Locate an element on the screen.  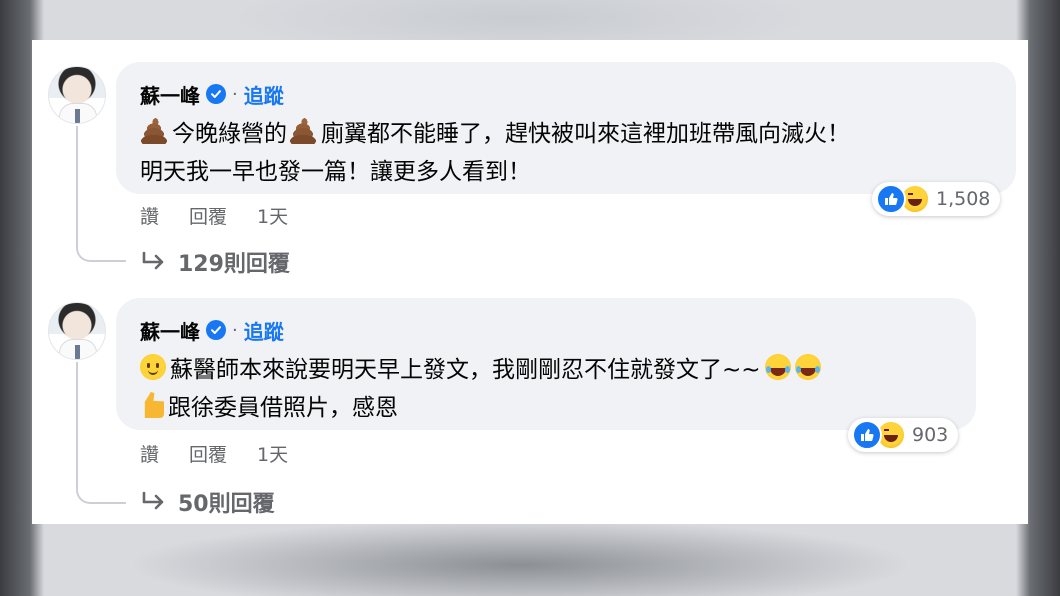
reaction-summary: 1,508 is located at coordinates (936, 199).